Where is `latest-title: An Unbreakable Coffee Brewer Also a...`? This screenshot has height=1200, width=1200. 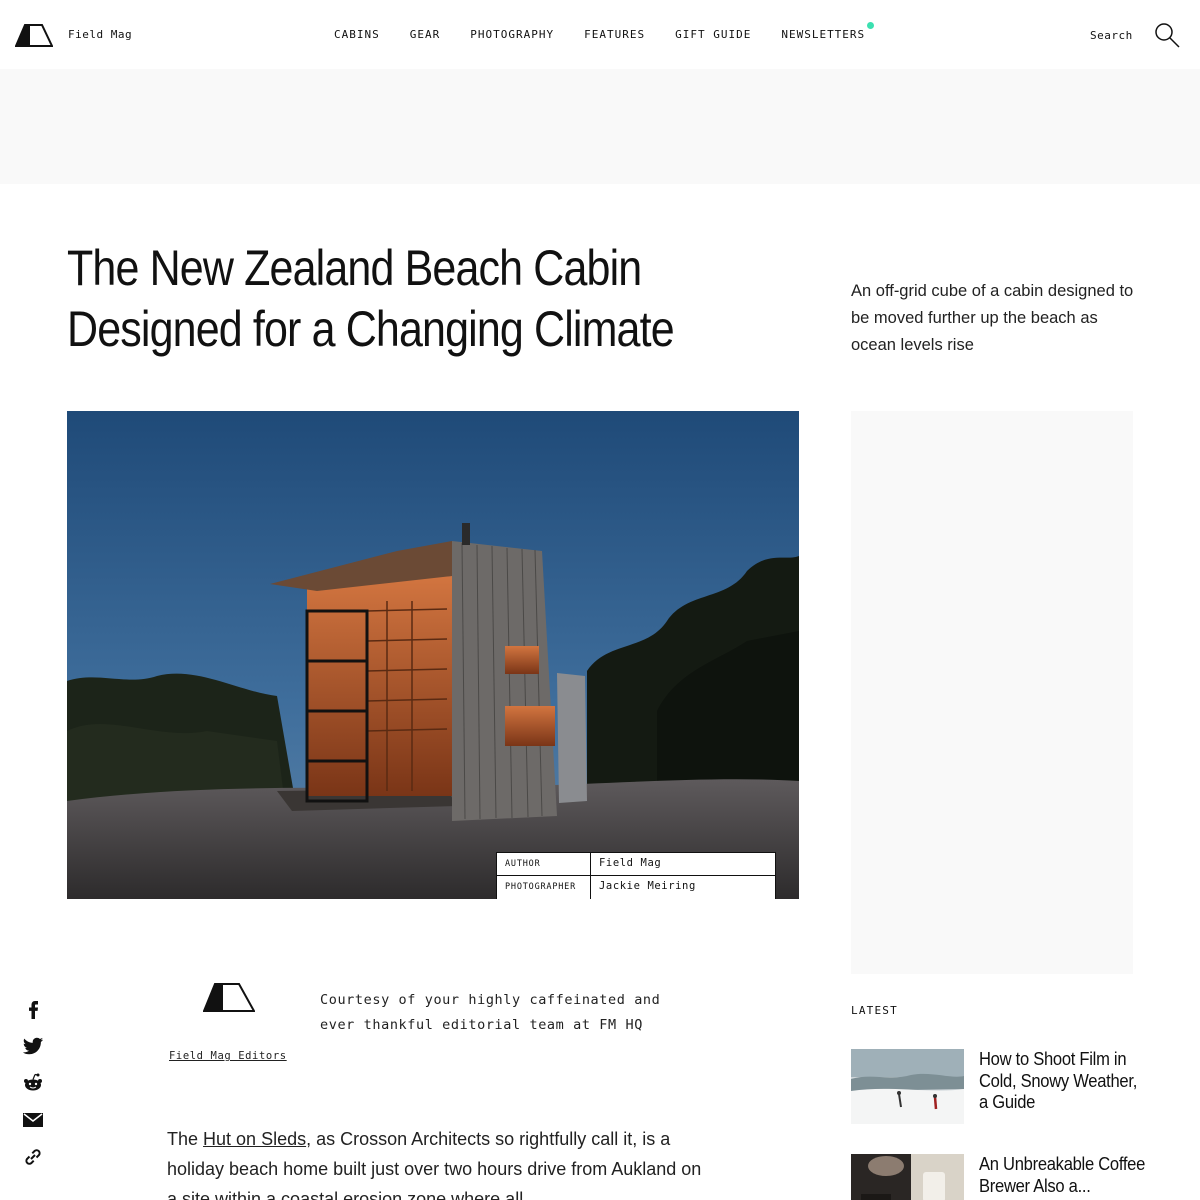 latest-title: An Unbreakable Coffee Brewer Also a... is located at coordinates (1064, 1175).